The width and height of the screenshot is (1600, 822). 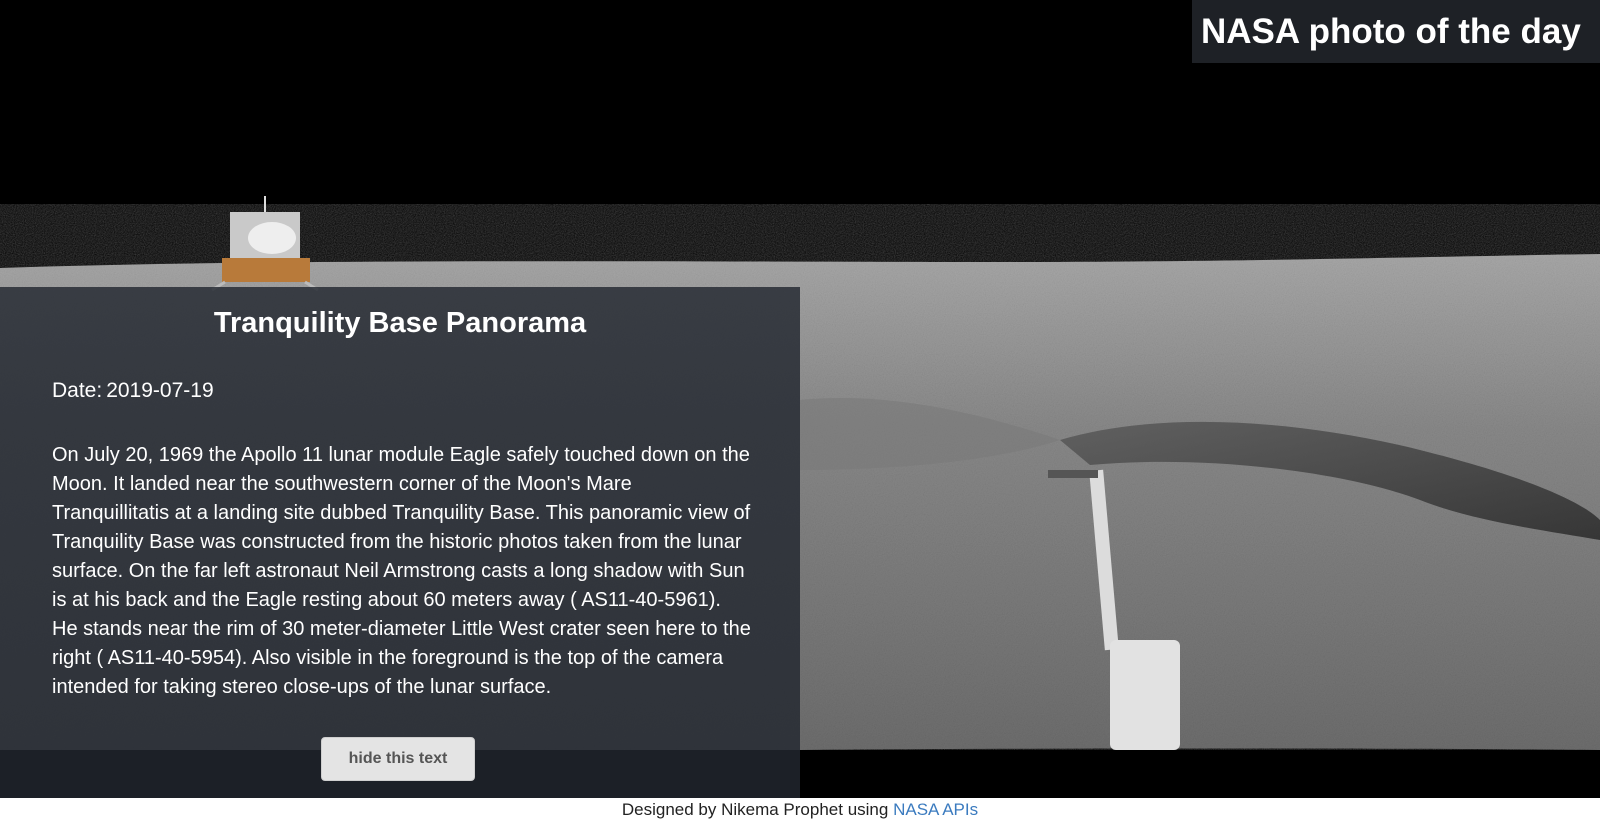 I want to click on apod-date: Date: 2019-07-19, so click(x=133, y=391).